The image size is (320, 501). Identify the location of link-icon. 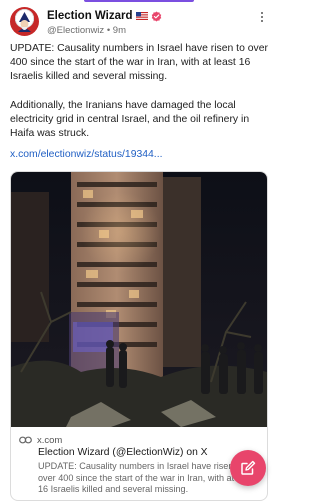
(25, 440).